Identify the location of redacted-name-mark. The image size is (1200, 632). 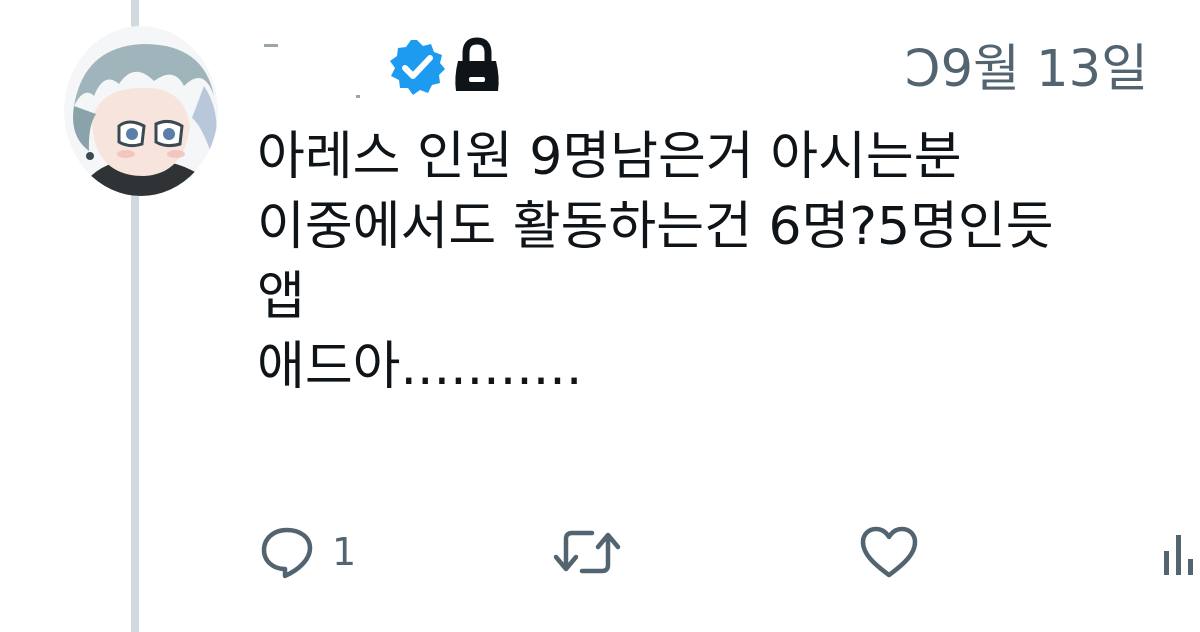
(312, 71).